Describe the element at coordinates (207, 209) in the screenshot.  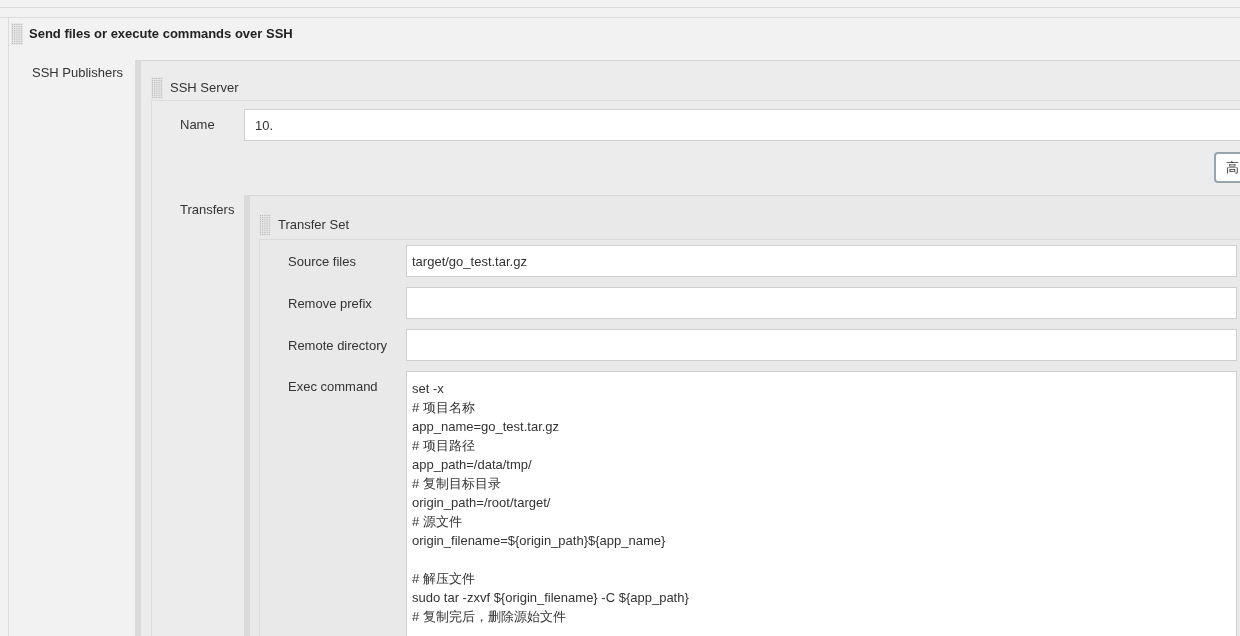
I see `field-label: Transfers` at that location.